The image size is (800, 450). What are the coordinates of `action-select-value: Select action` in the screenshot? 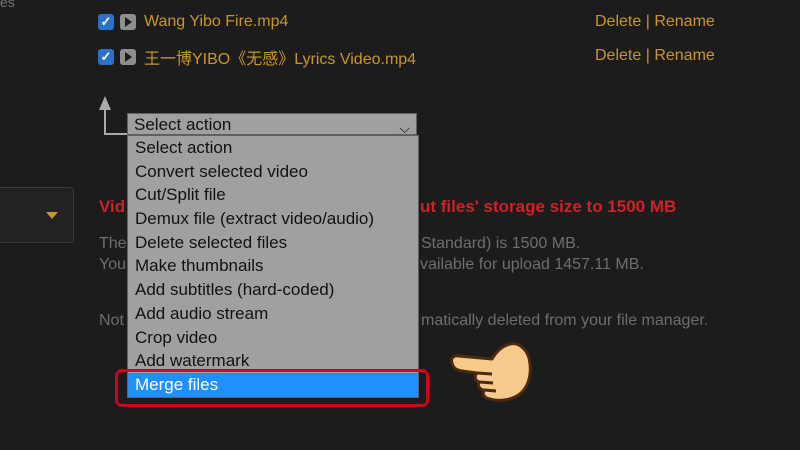 It's located at (183, 124).